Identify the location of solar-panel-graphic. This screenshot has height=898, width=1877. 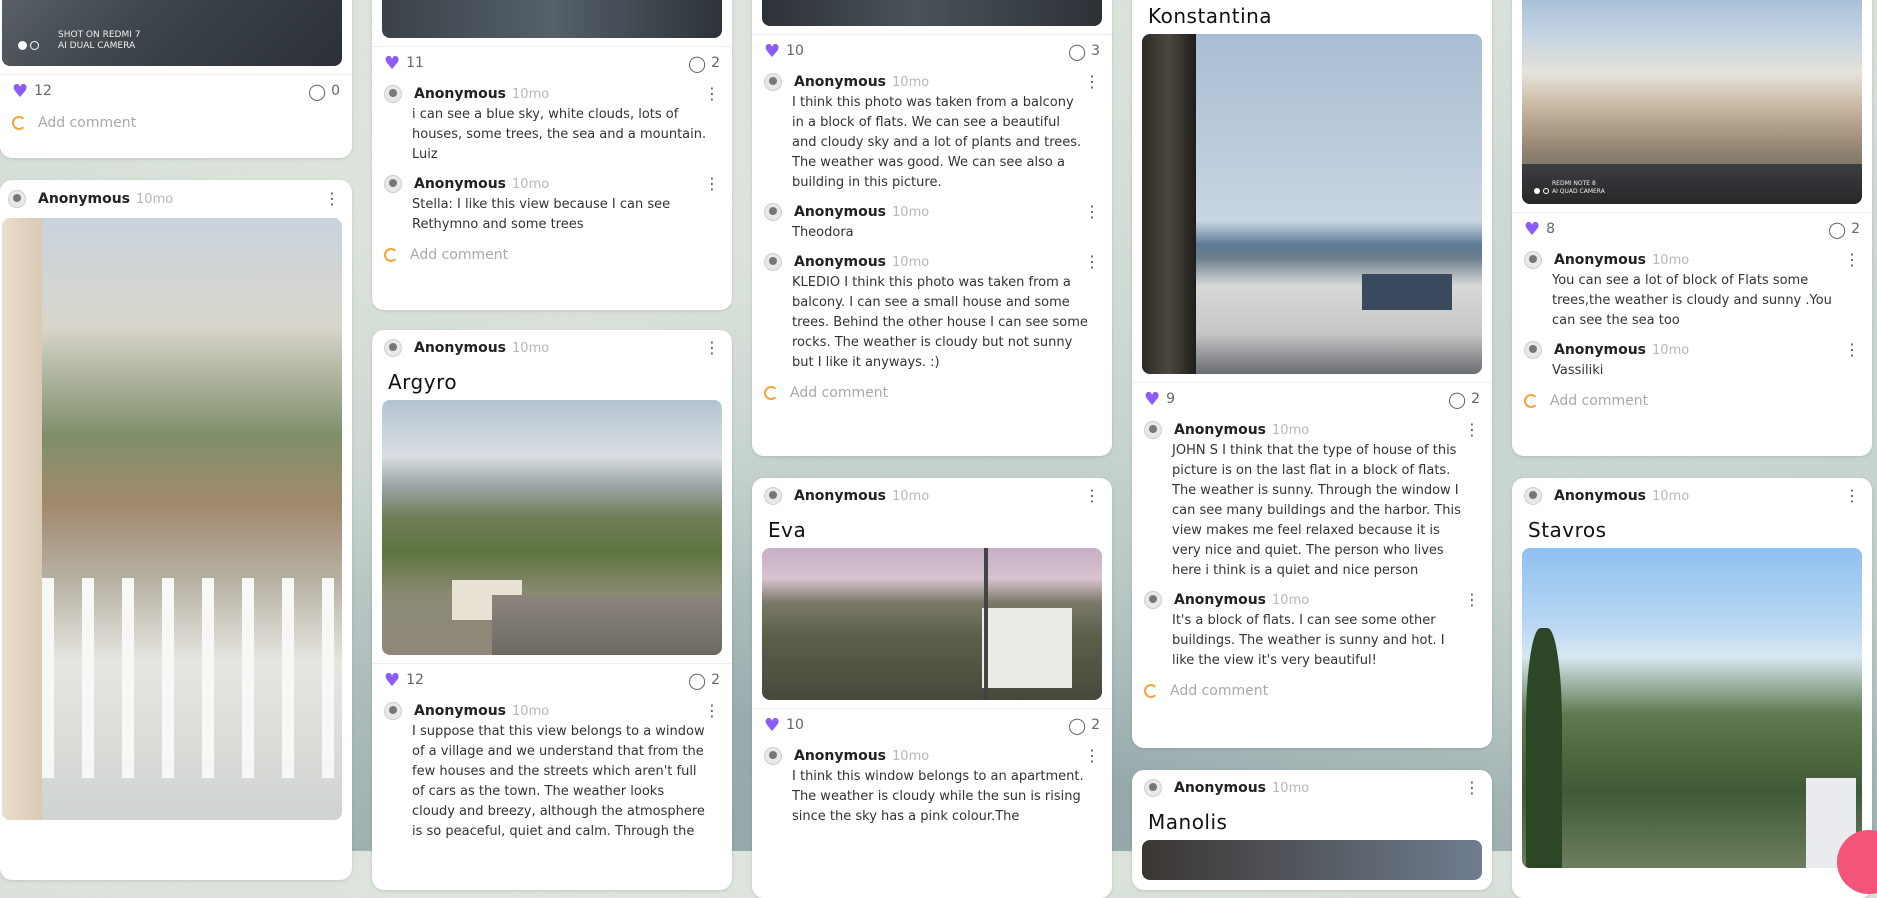
(1407, 292).